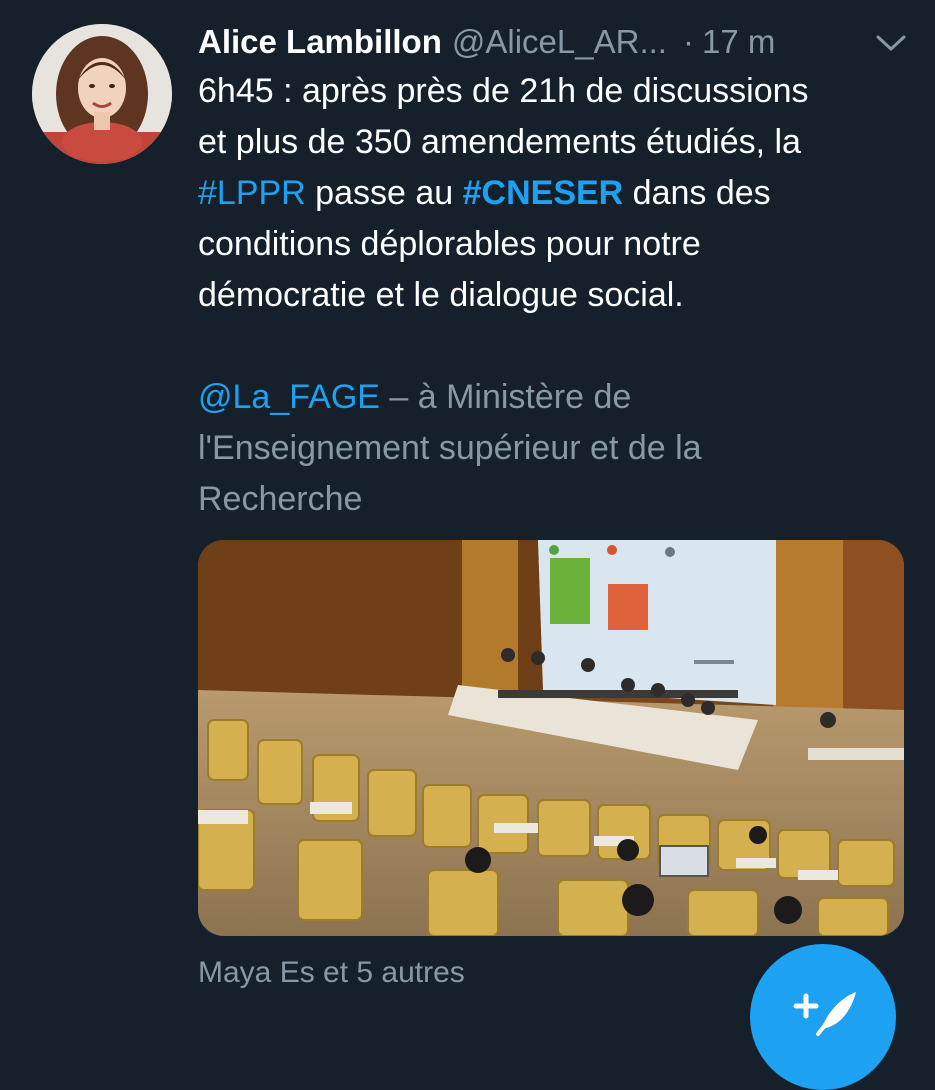  I want to click on tweet-text-segment: et plus de 350 amendements étudiés, la, so click(499, 142).